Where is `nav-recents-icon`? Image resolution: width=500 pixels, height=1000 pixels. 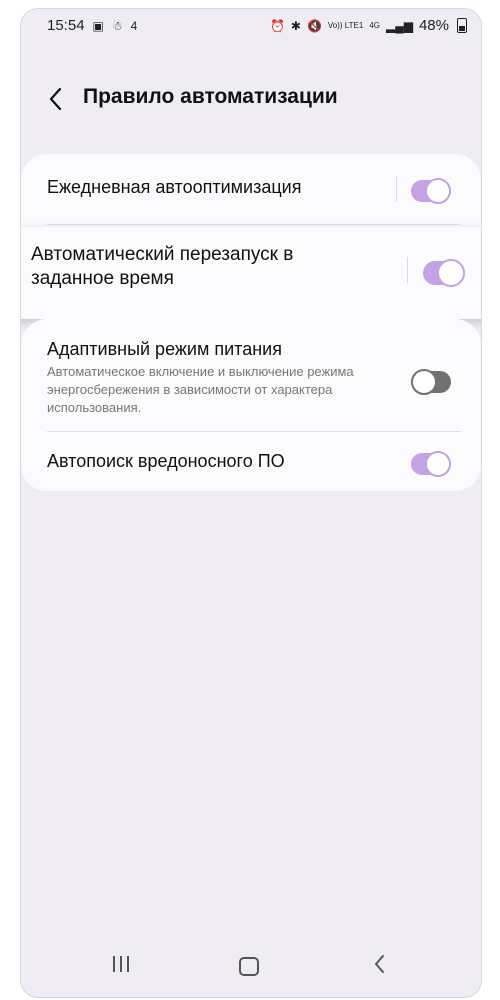 nav-recents-icon is located at coordinates (121, 966).